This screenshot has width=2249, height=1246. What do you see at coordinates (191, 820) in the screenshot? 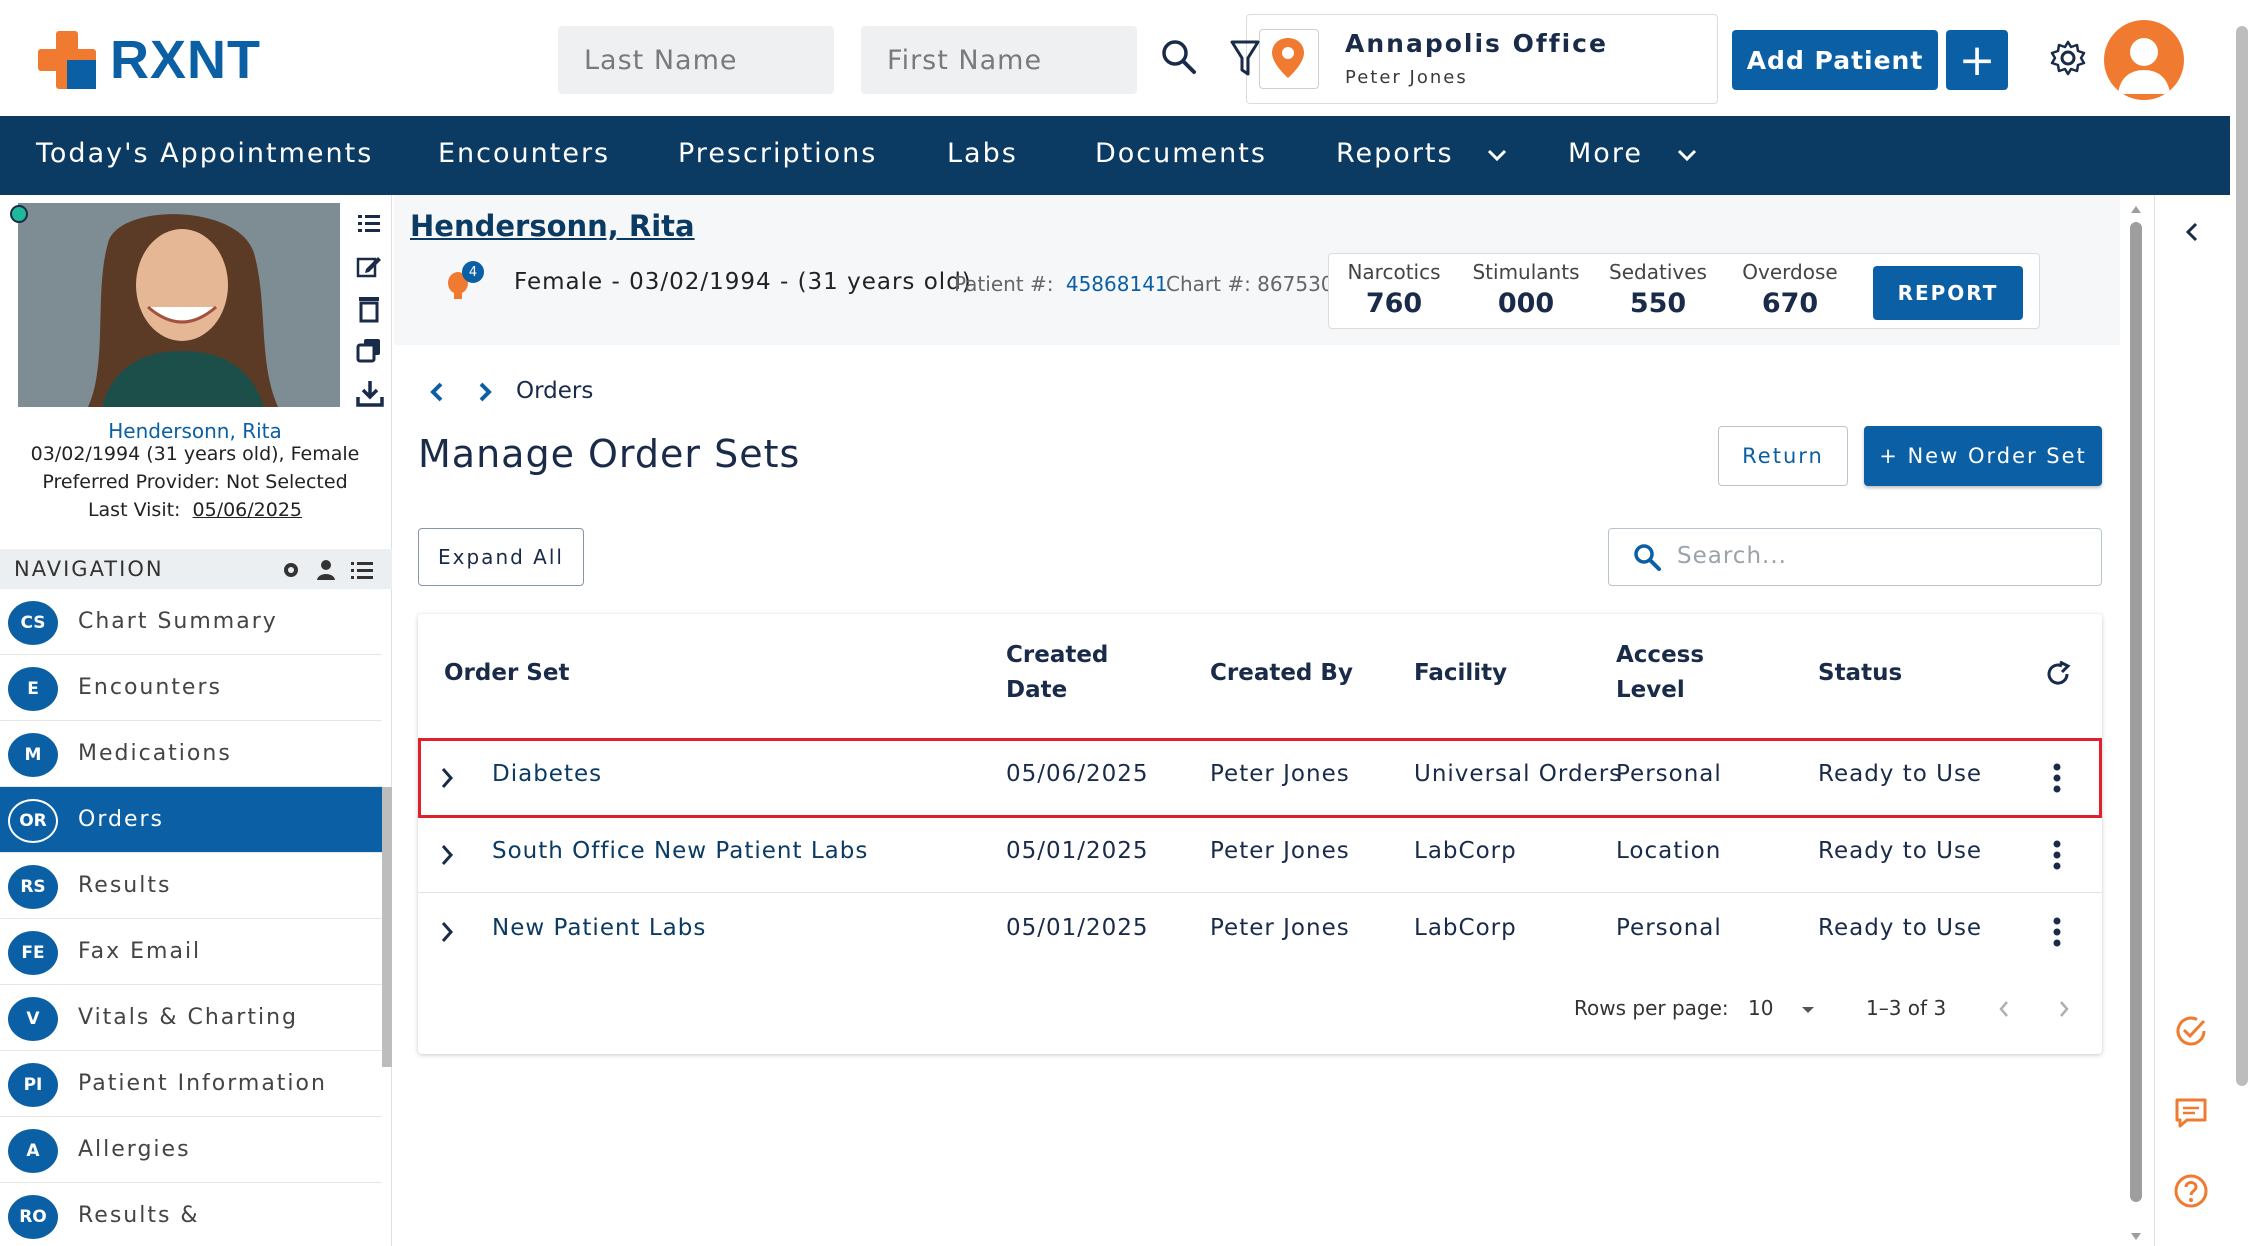
I see `sidebar-item-orders: OR Orders` at bounding box center [191, 820].